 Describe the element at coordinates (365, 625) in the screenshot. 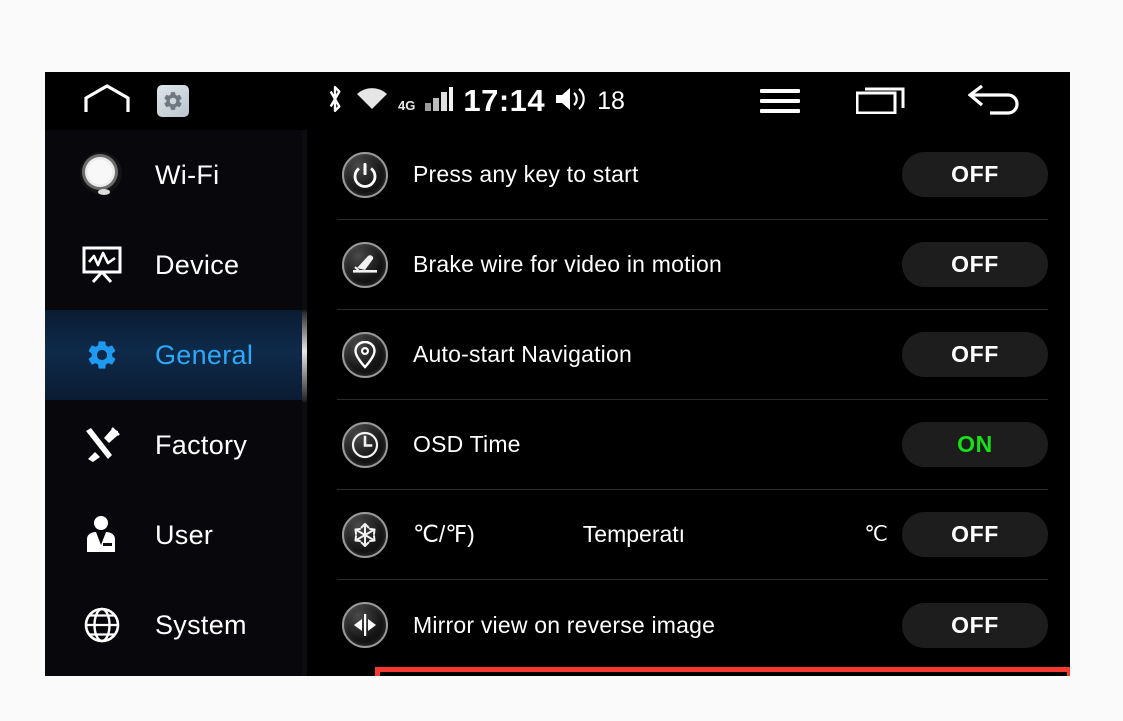

I see `mirror-view-icon` at that location.